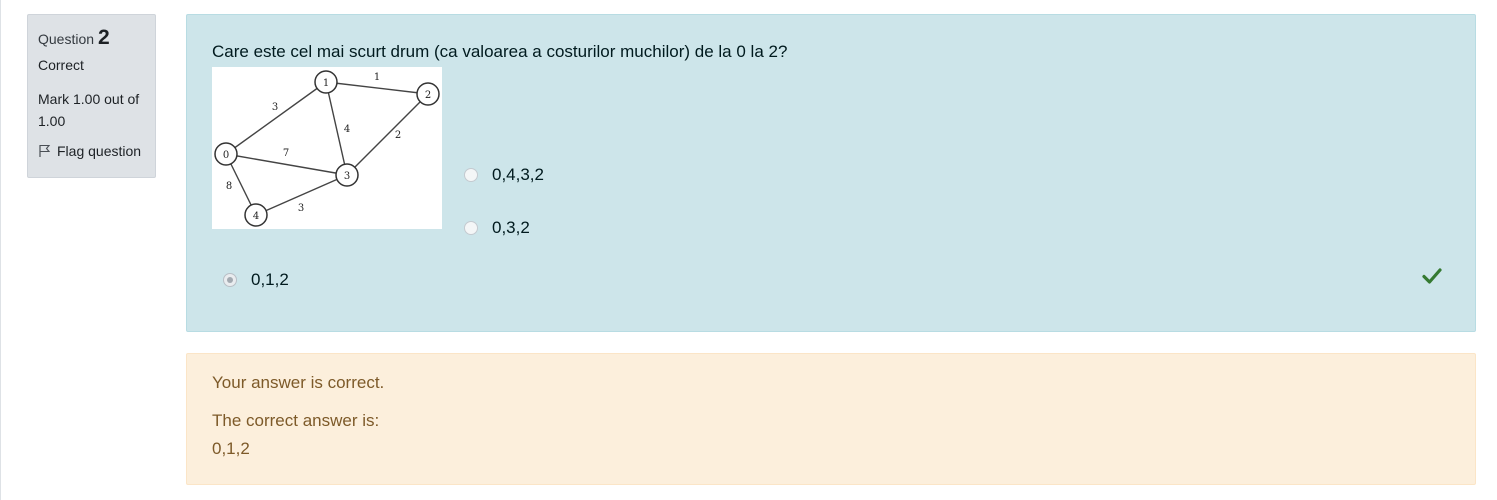 The width and height of the screenshot is (1497, 500). Describe the element at coordinates (1432, 278) in the screenshot. I see `checkmark-icon` at that location.